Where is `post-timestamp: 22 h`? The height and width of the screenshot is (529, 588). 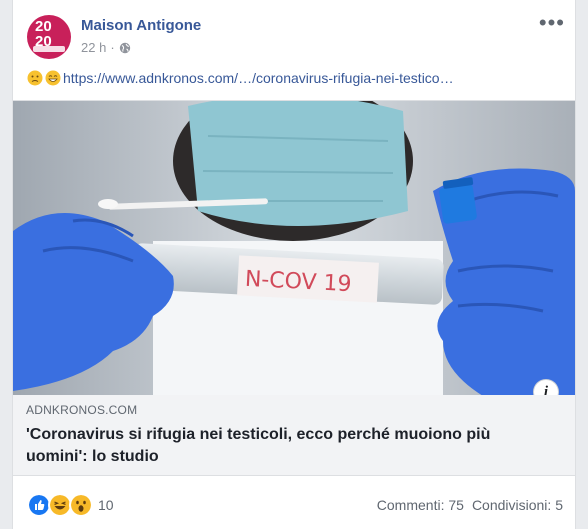 post-timestamp: 22 h is located at coordinates (93, 47).